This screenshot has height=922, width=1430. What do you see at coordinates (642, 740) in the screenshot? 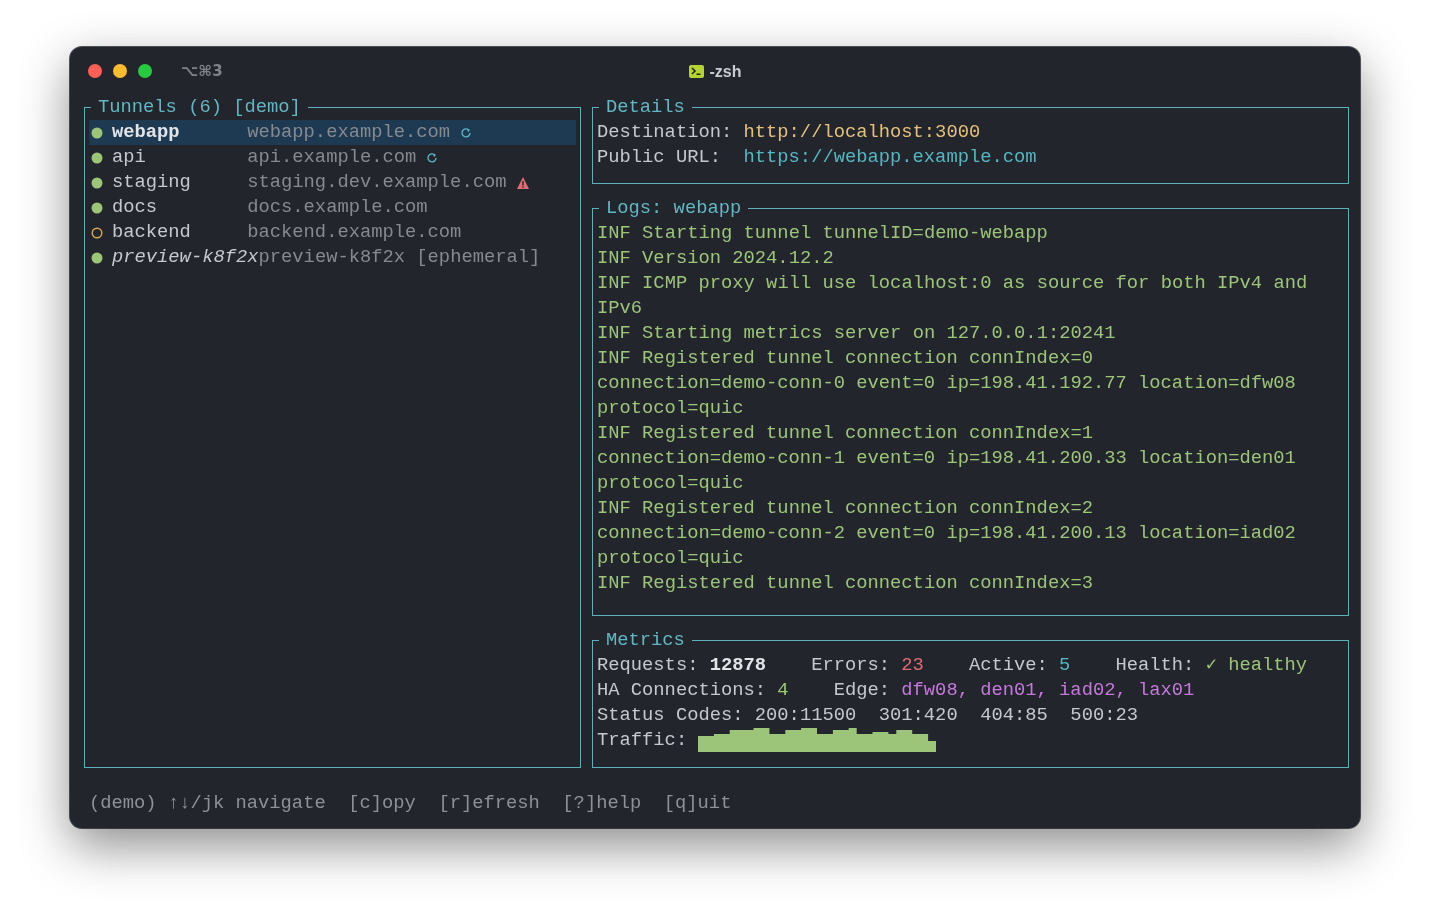
I see `metric-label: Traffic:` at bounding box center [642, 740].